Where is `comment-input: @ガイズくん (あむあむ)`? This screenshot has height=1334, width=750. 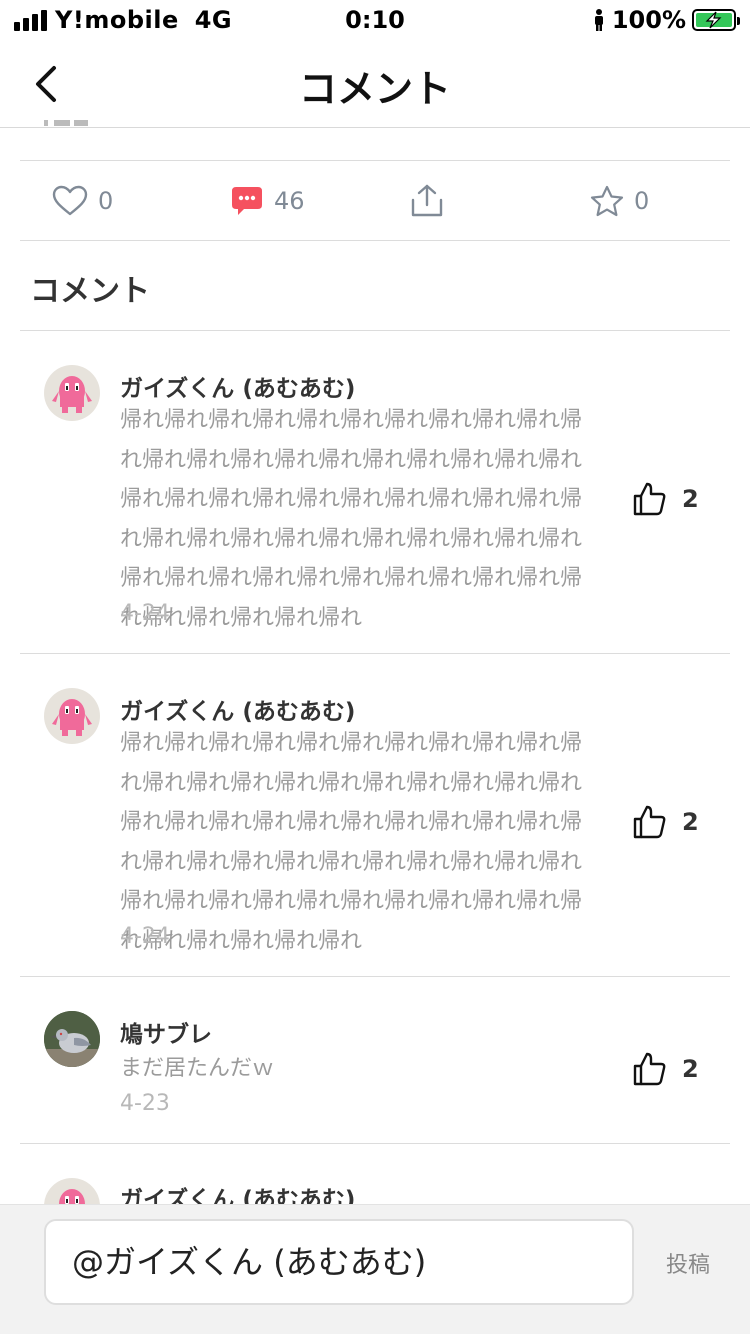 comment-input: @ガイズくん (あむあむ) is located at coordinates (339, 1262).